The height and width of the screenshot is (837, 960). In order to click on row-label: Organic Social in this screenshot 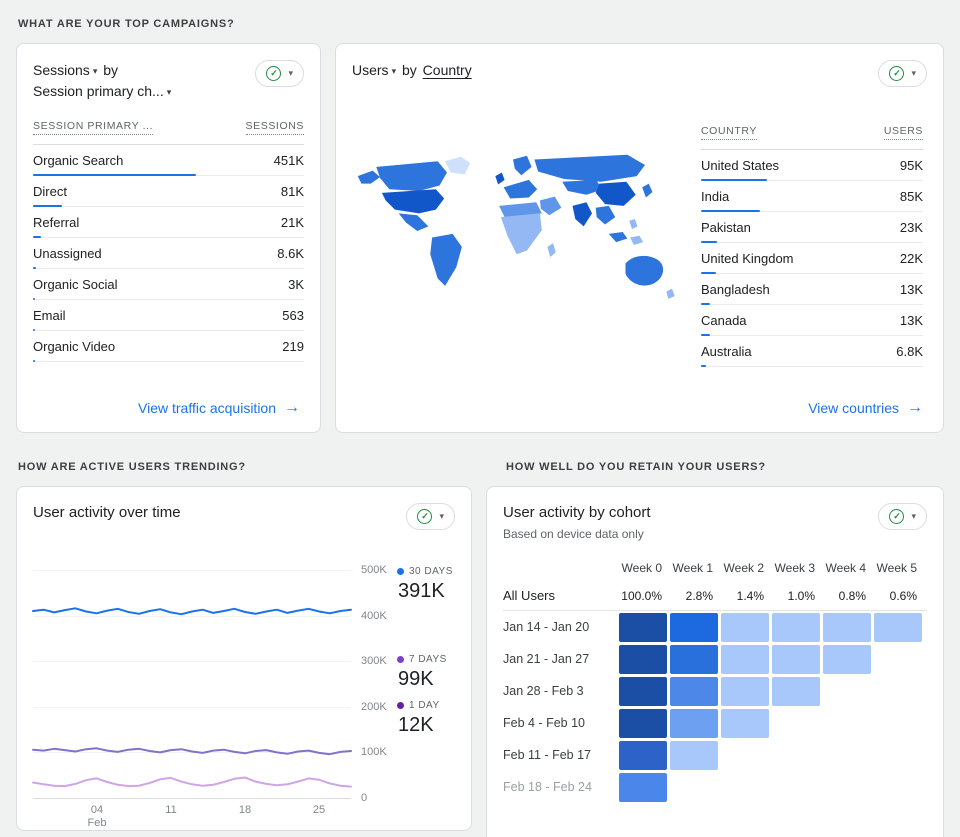, I will do `click(75, 284)`.